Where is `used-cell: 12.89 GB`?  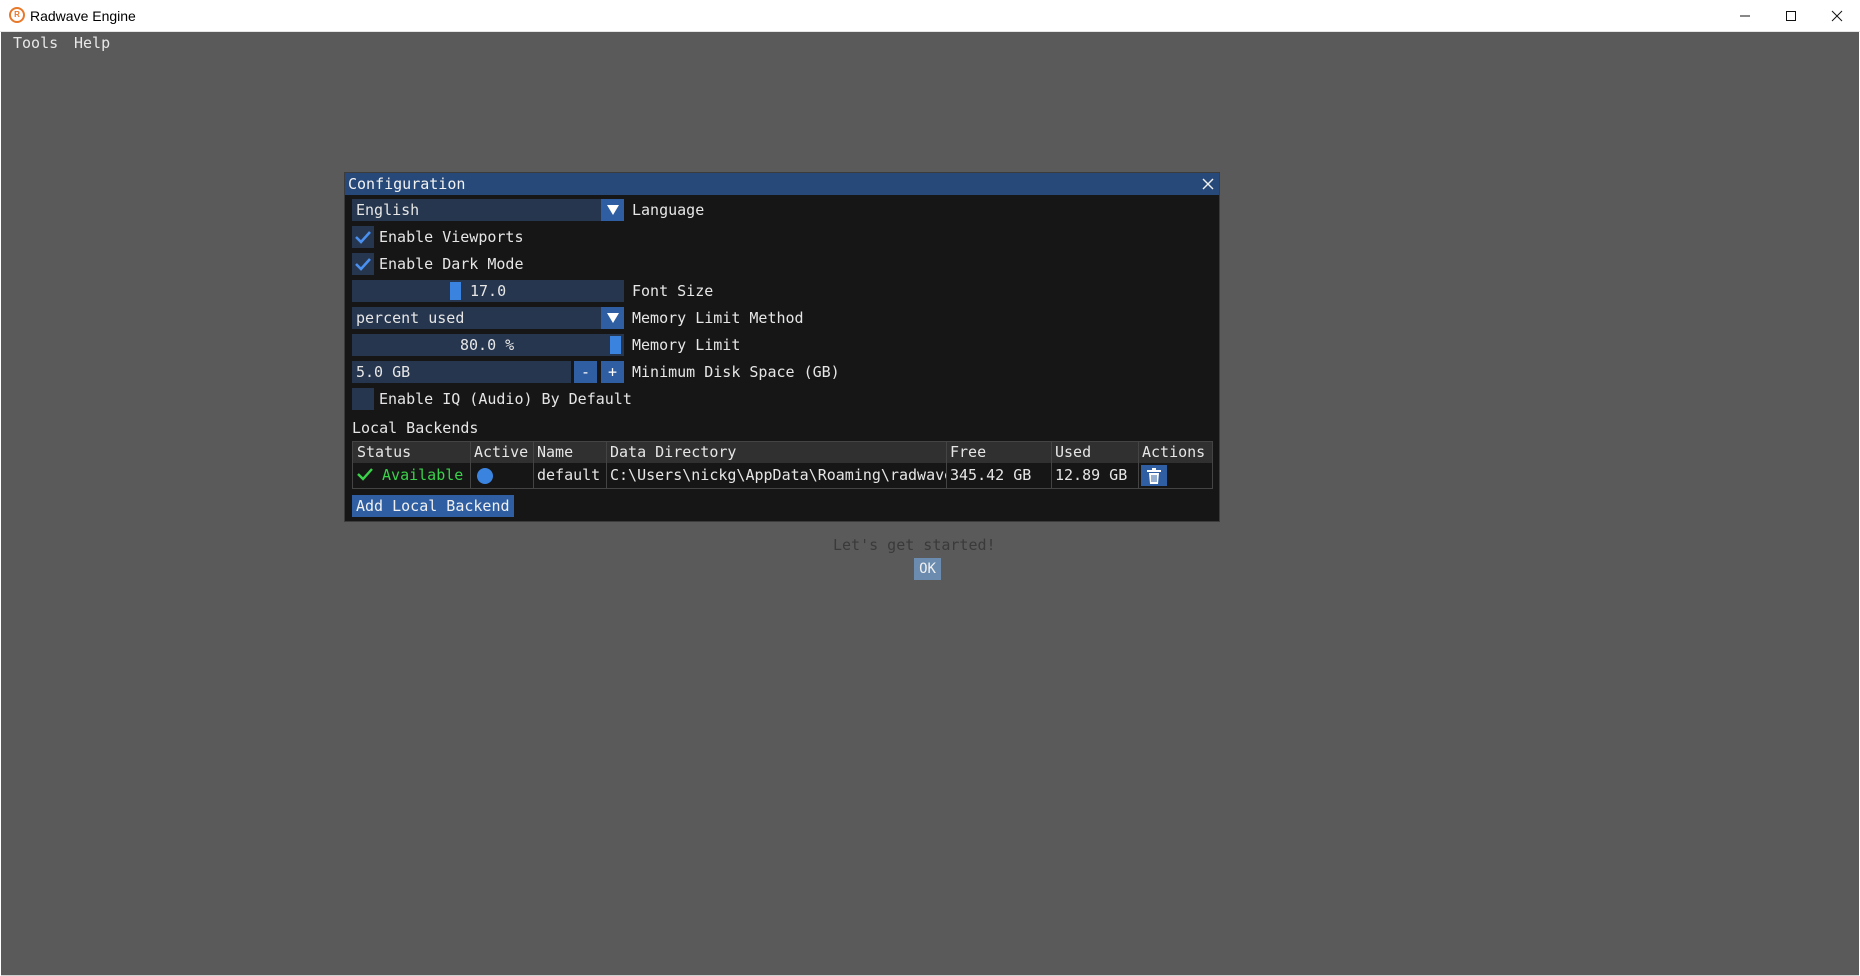 used-cell: 12.89 GB is located at coordinates (1091, 475).